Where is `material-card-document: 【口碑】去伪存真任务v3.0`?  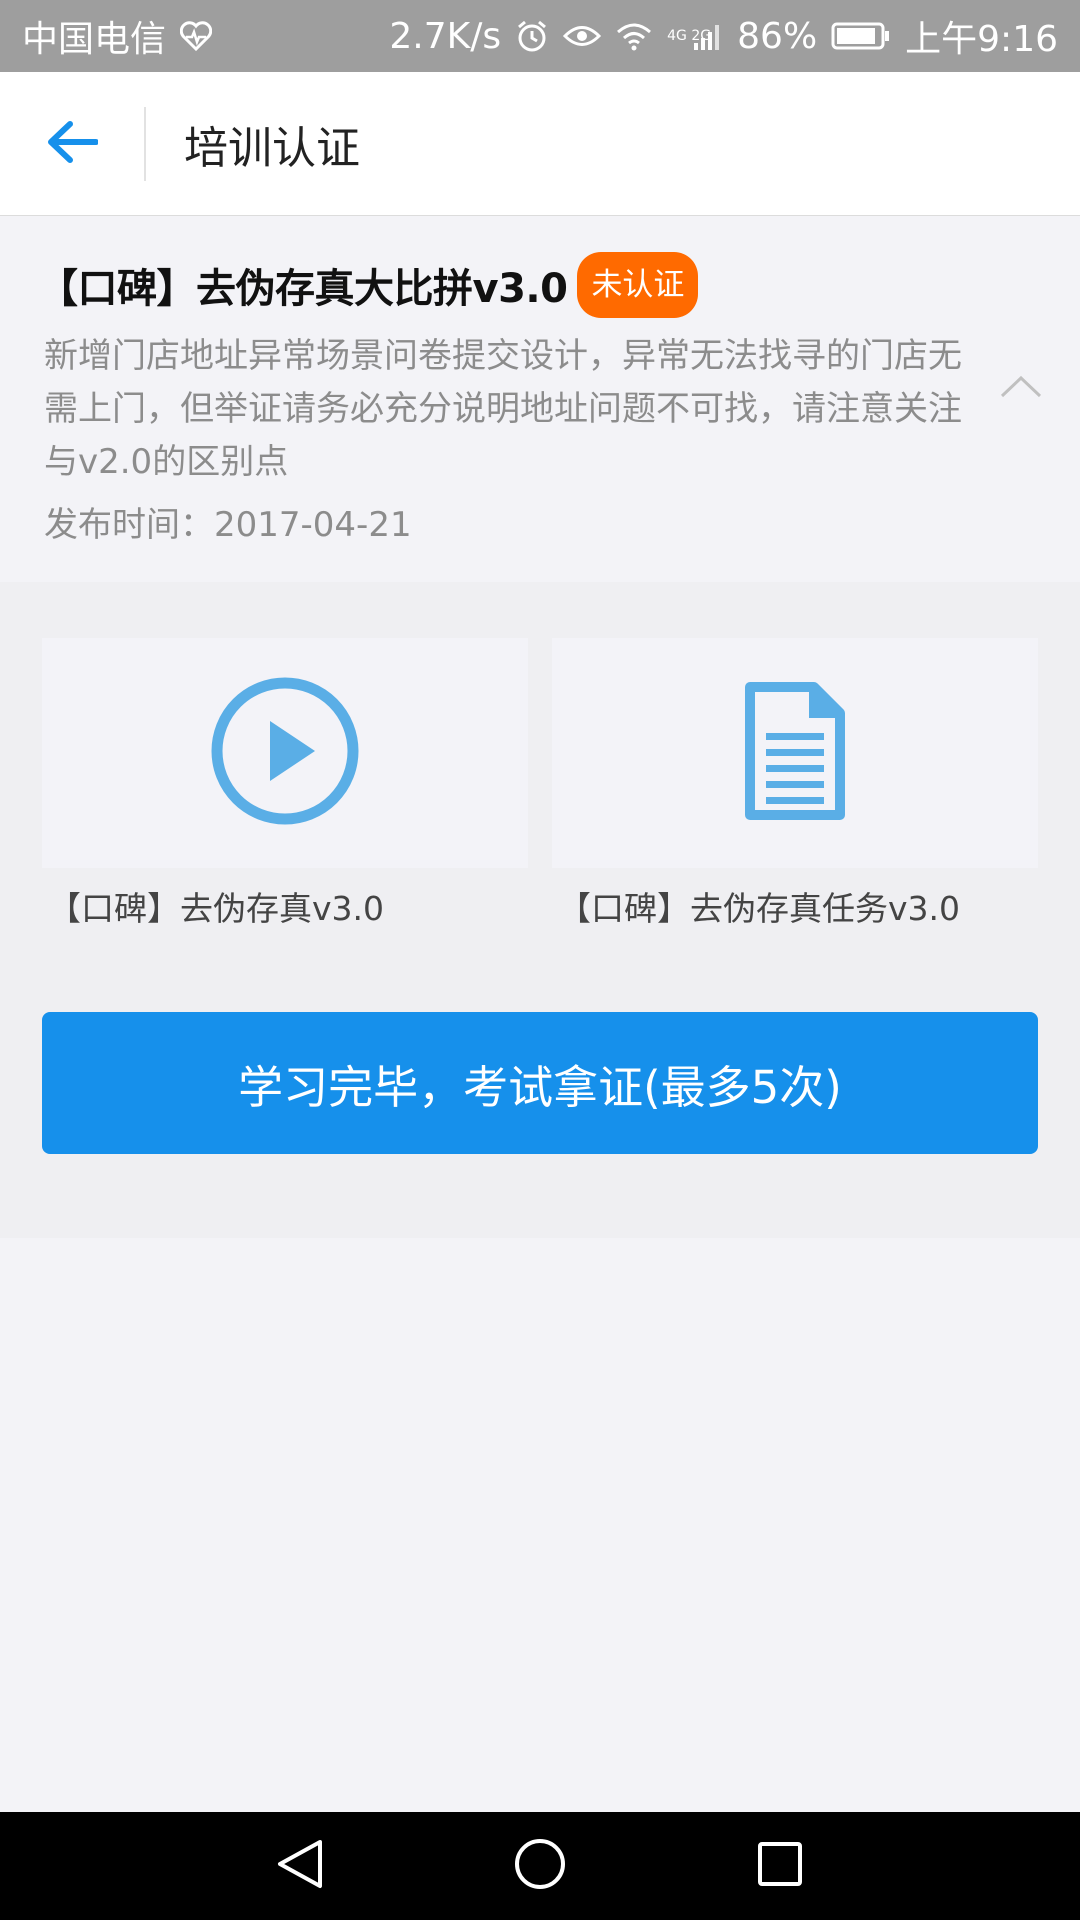 material-card-document: 【口碑】去伪存真任务v3.0 is located at coordinates (795, 784).